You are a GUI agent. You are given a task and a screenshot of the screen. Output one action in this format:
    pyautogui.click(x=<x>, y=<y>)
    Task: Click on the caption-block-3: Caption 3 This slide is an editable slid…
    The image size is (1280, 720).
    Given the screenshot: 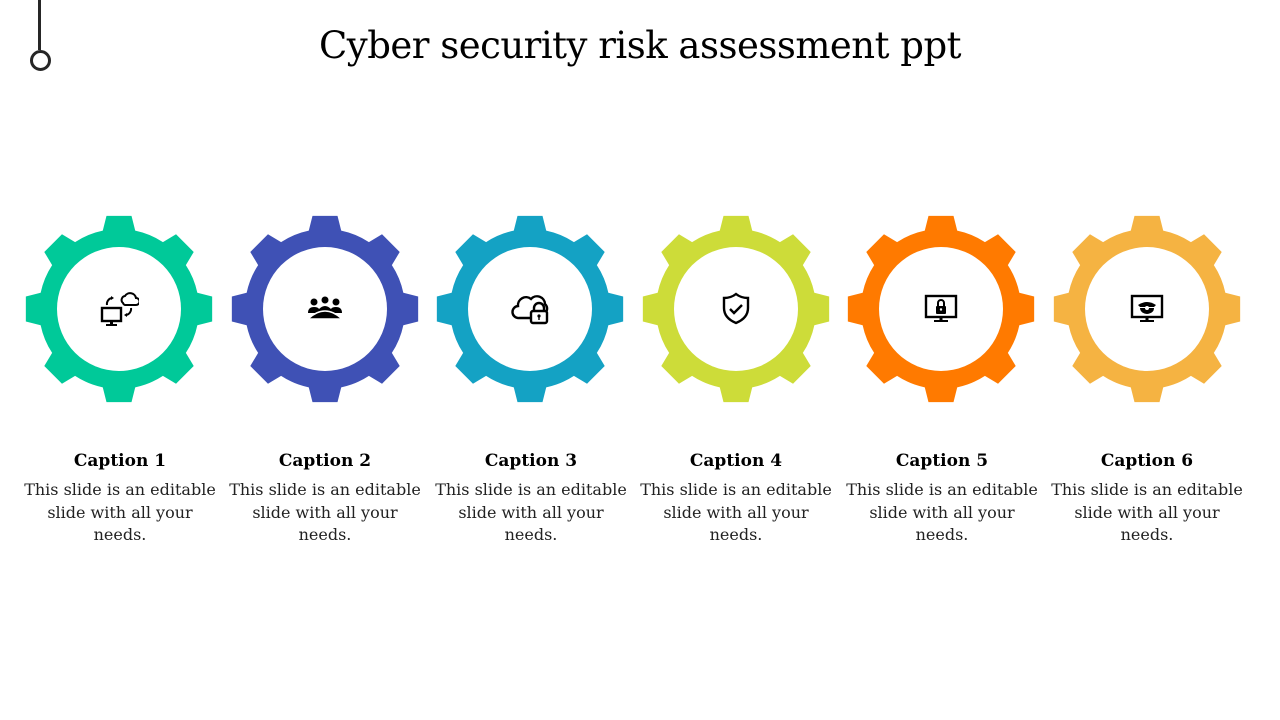 What is the action you would take?
    pyautogui.click(x=531, y=499)
    